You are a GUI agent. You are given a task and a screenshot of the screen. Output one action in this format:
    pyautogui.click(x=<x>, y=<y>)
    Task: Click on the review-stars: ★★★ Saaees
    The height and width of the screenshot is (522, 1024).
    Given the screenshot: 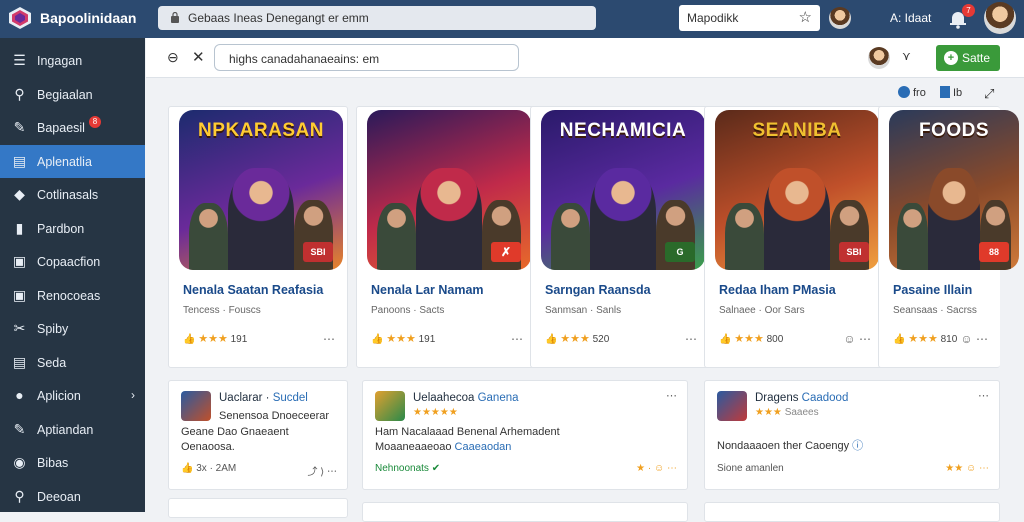 What is the action you would take?
    pyautogui.click(x=787, y=412)
    